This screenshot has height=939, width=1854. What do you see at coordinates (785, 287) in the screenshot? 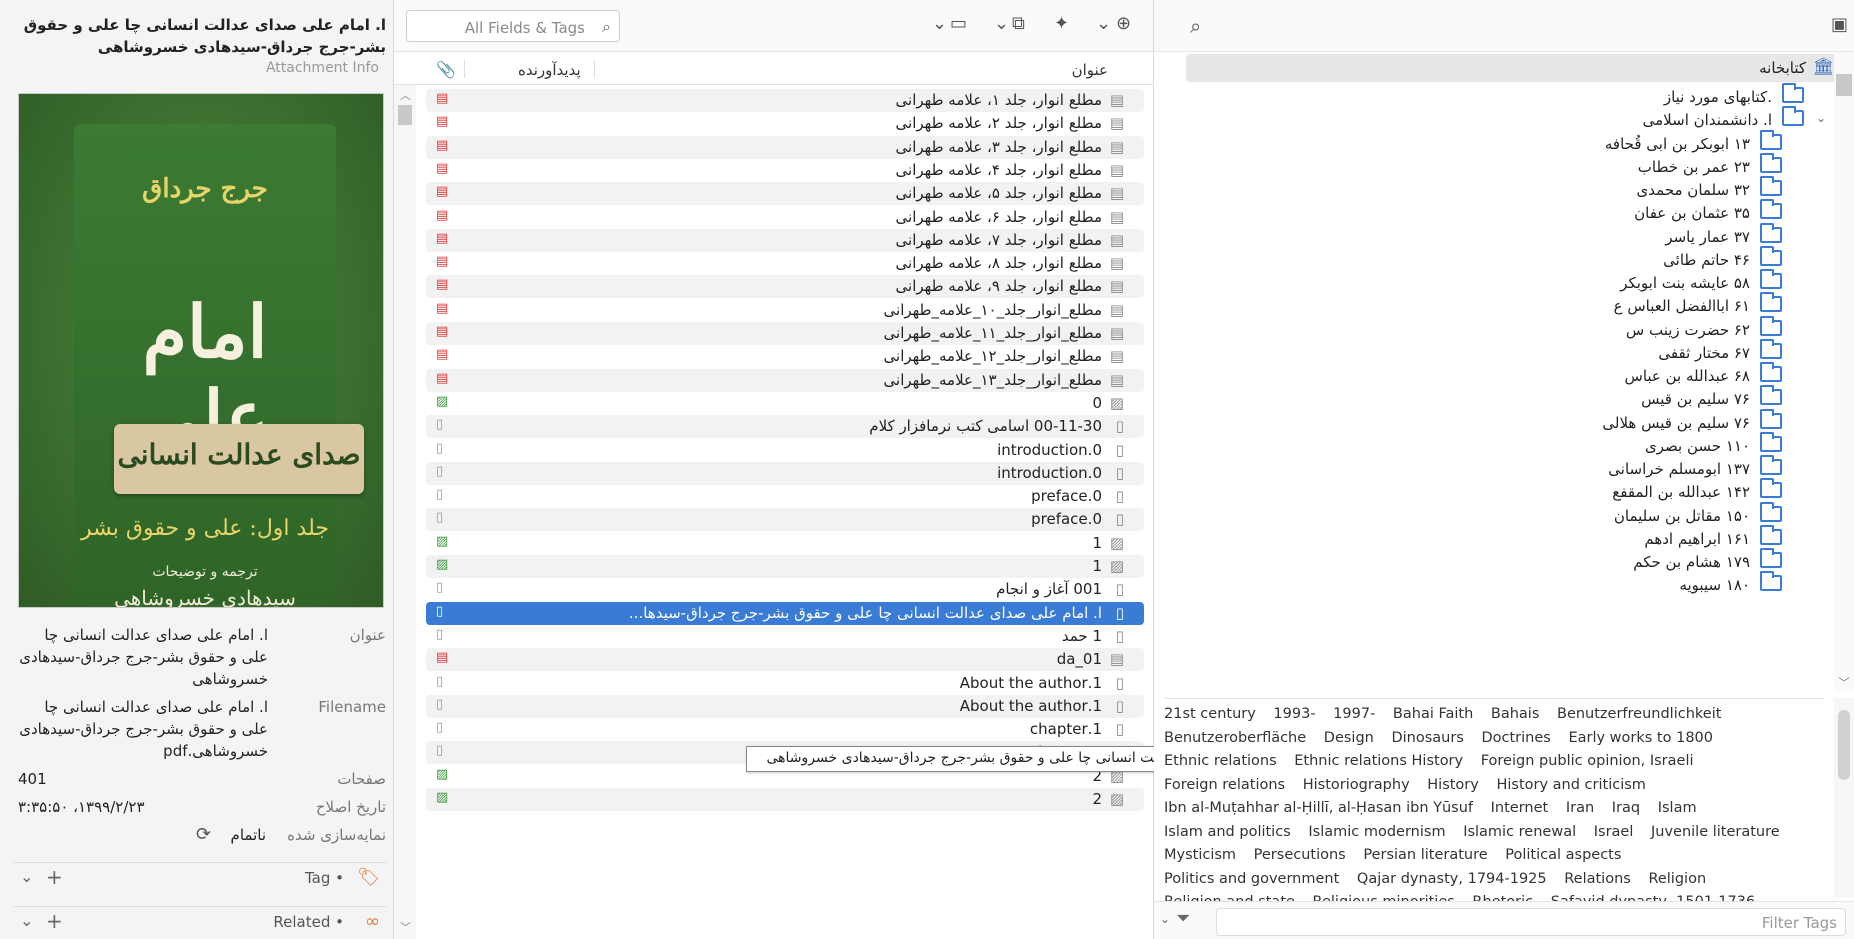
I see `item-row: مطلع انوار، جلد ۹، علامه طهرانی ▤ ▤` at bounding box center [785, 287].